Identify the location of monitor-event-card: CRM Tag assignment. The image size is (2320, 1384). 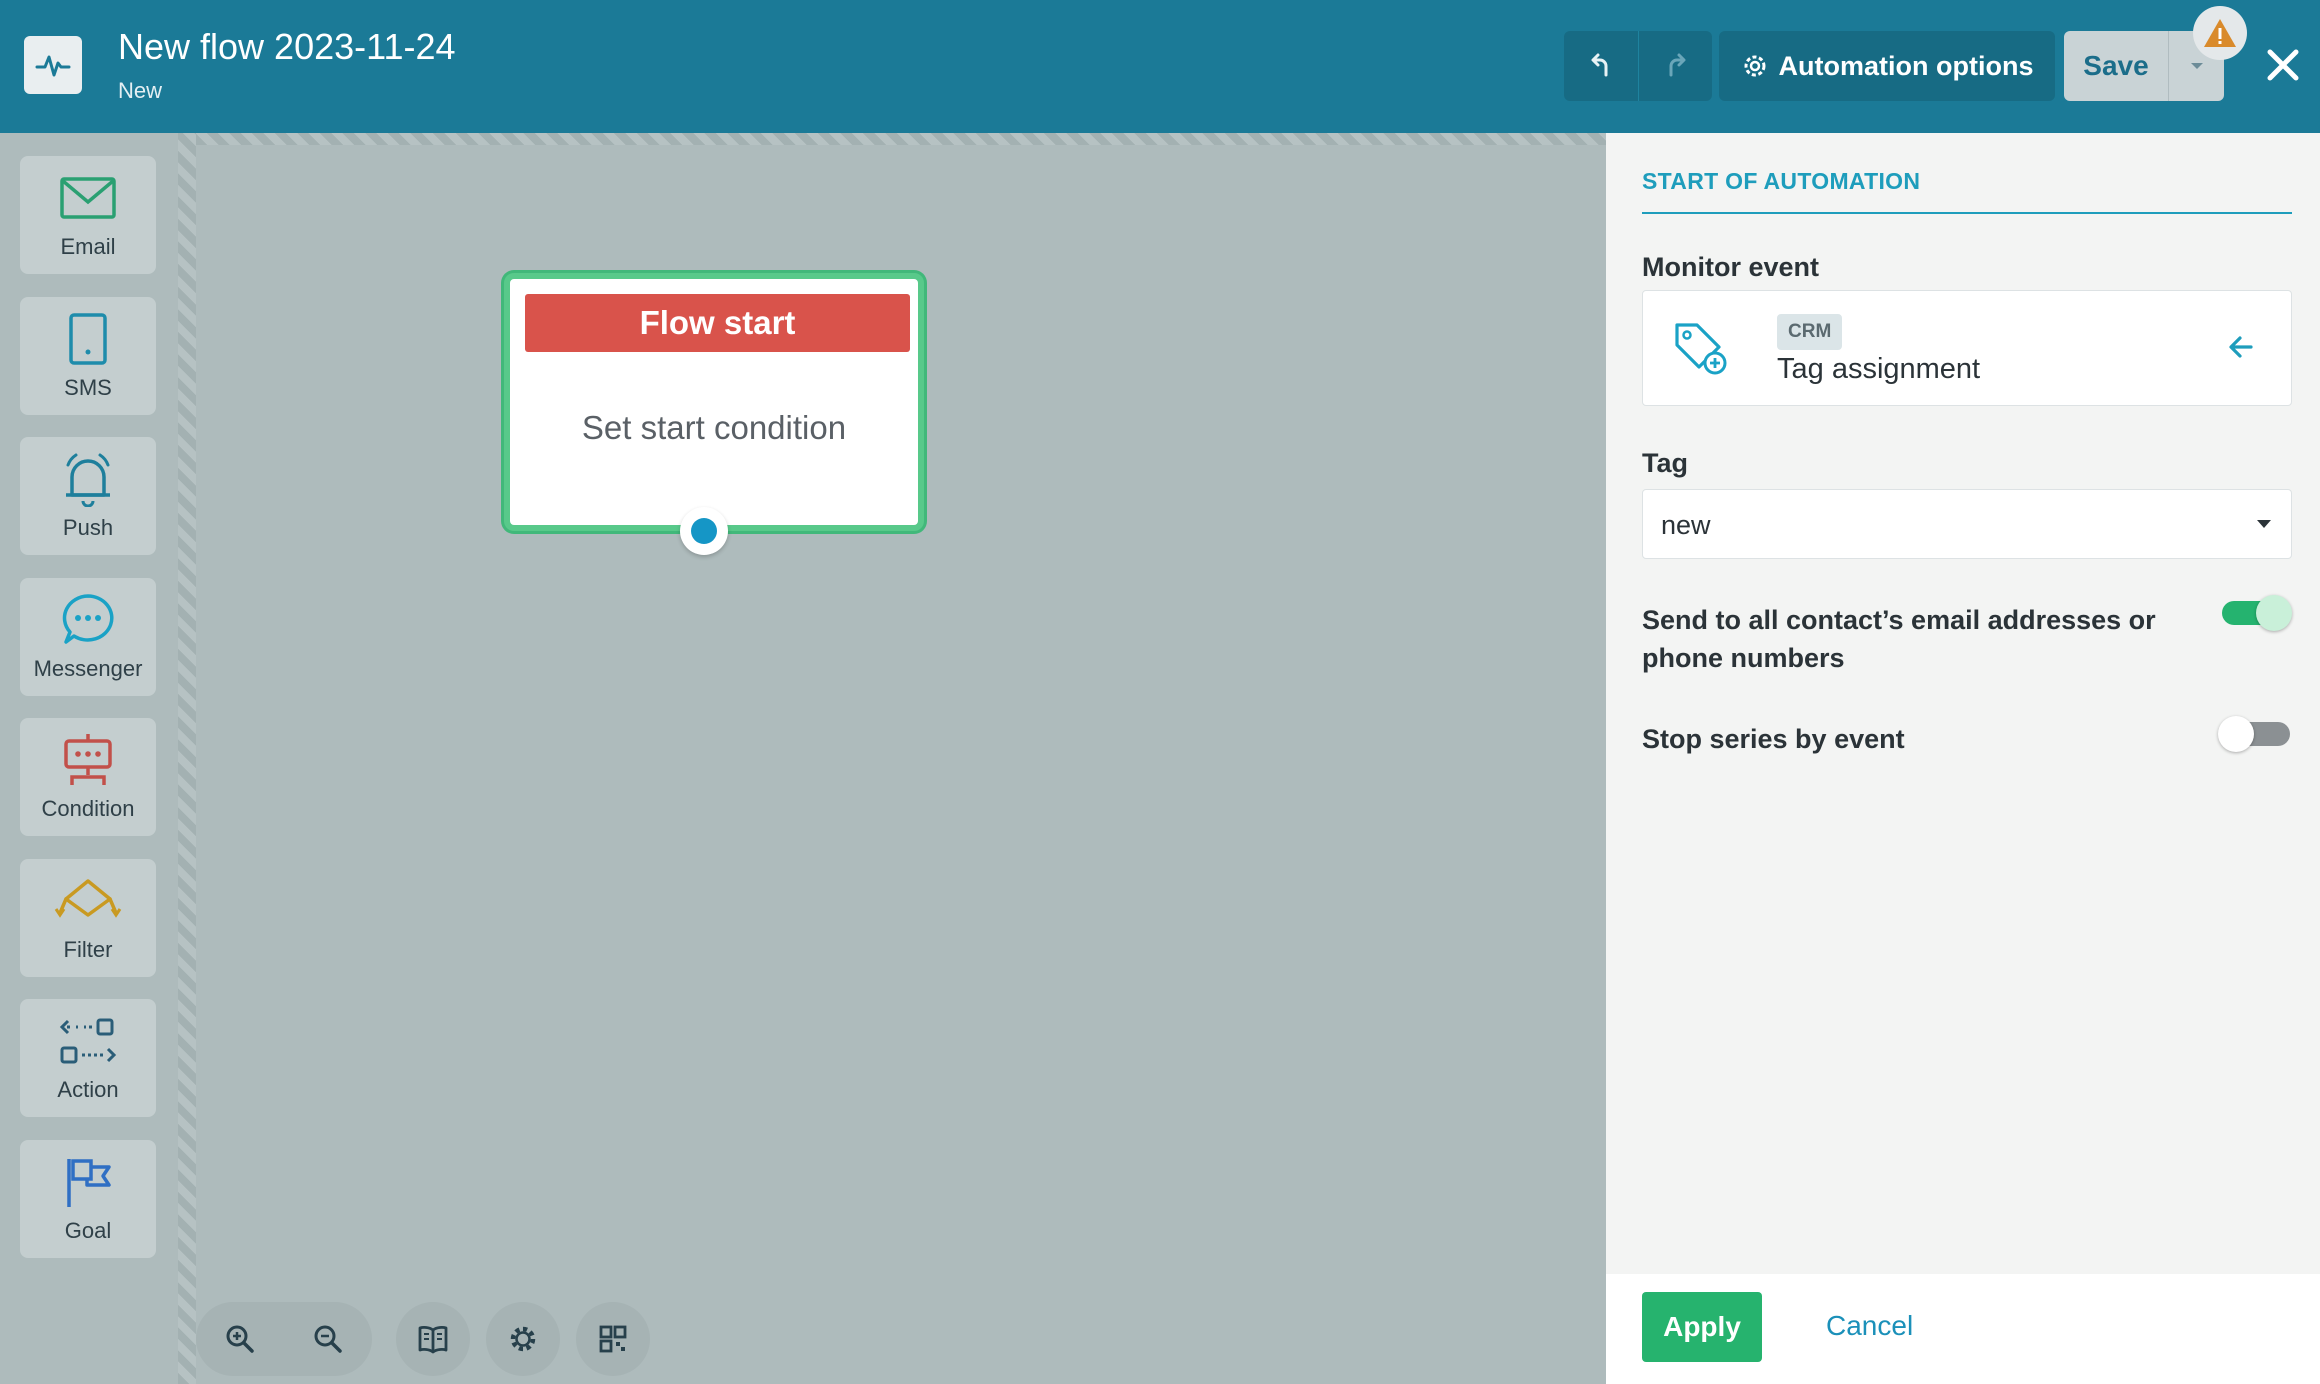
(1967, 348).